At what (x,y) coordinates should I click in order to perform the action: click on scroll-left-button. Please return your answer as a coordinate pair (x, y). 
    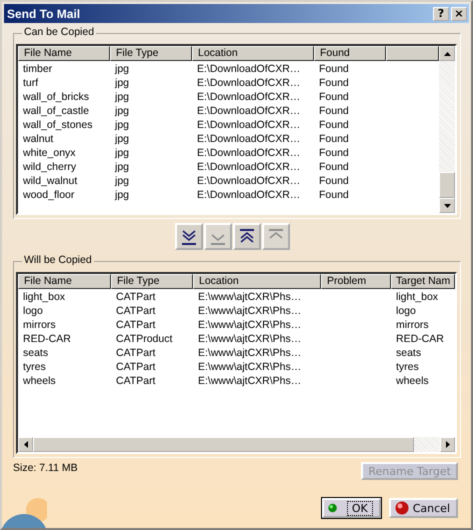
    Looking at the image, I should click on (25, 444).